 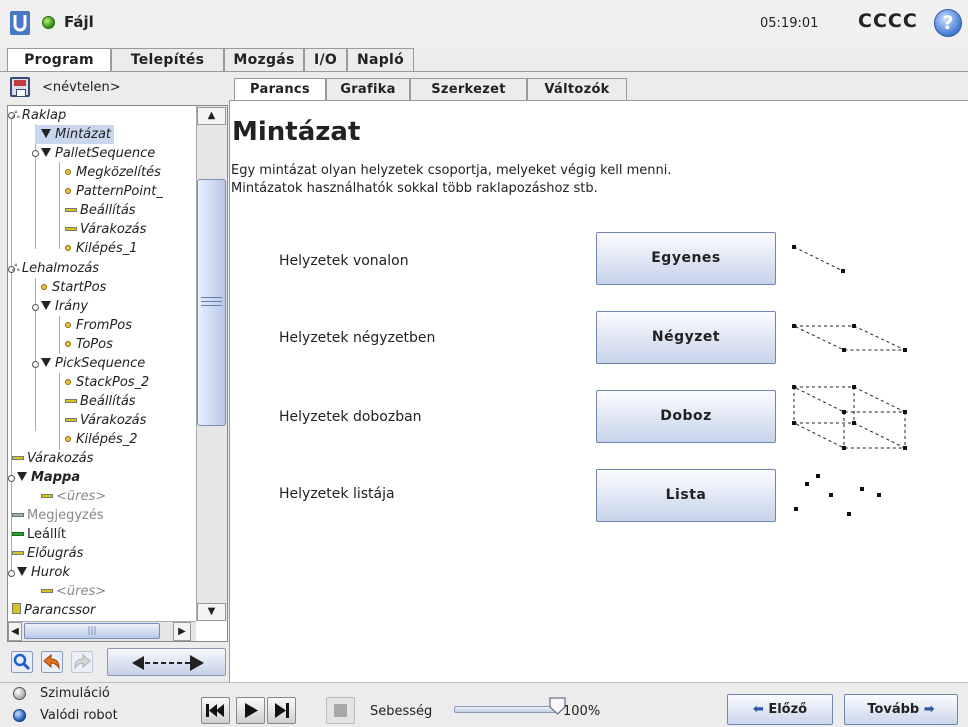 I want to click on square-pattern-icon, so click(x=849, y=338).